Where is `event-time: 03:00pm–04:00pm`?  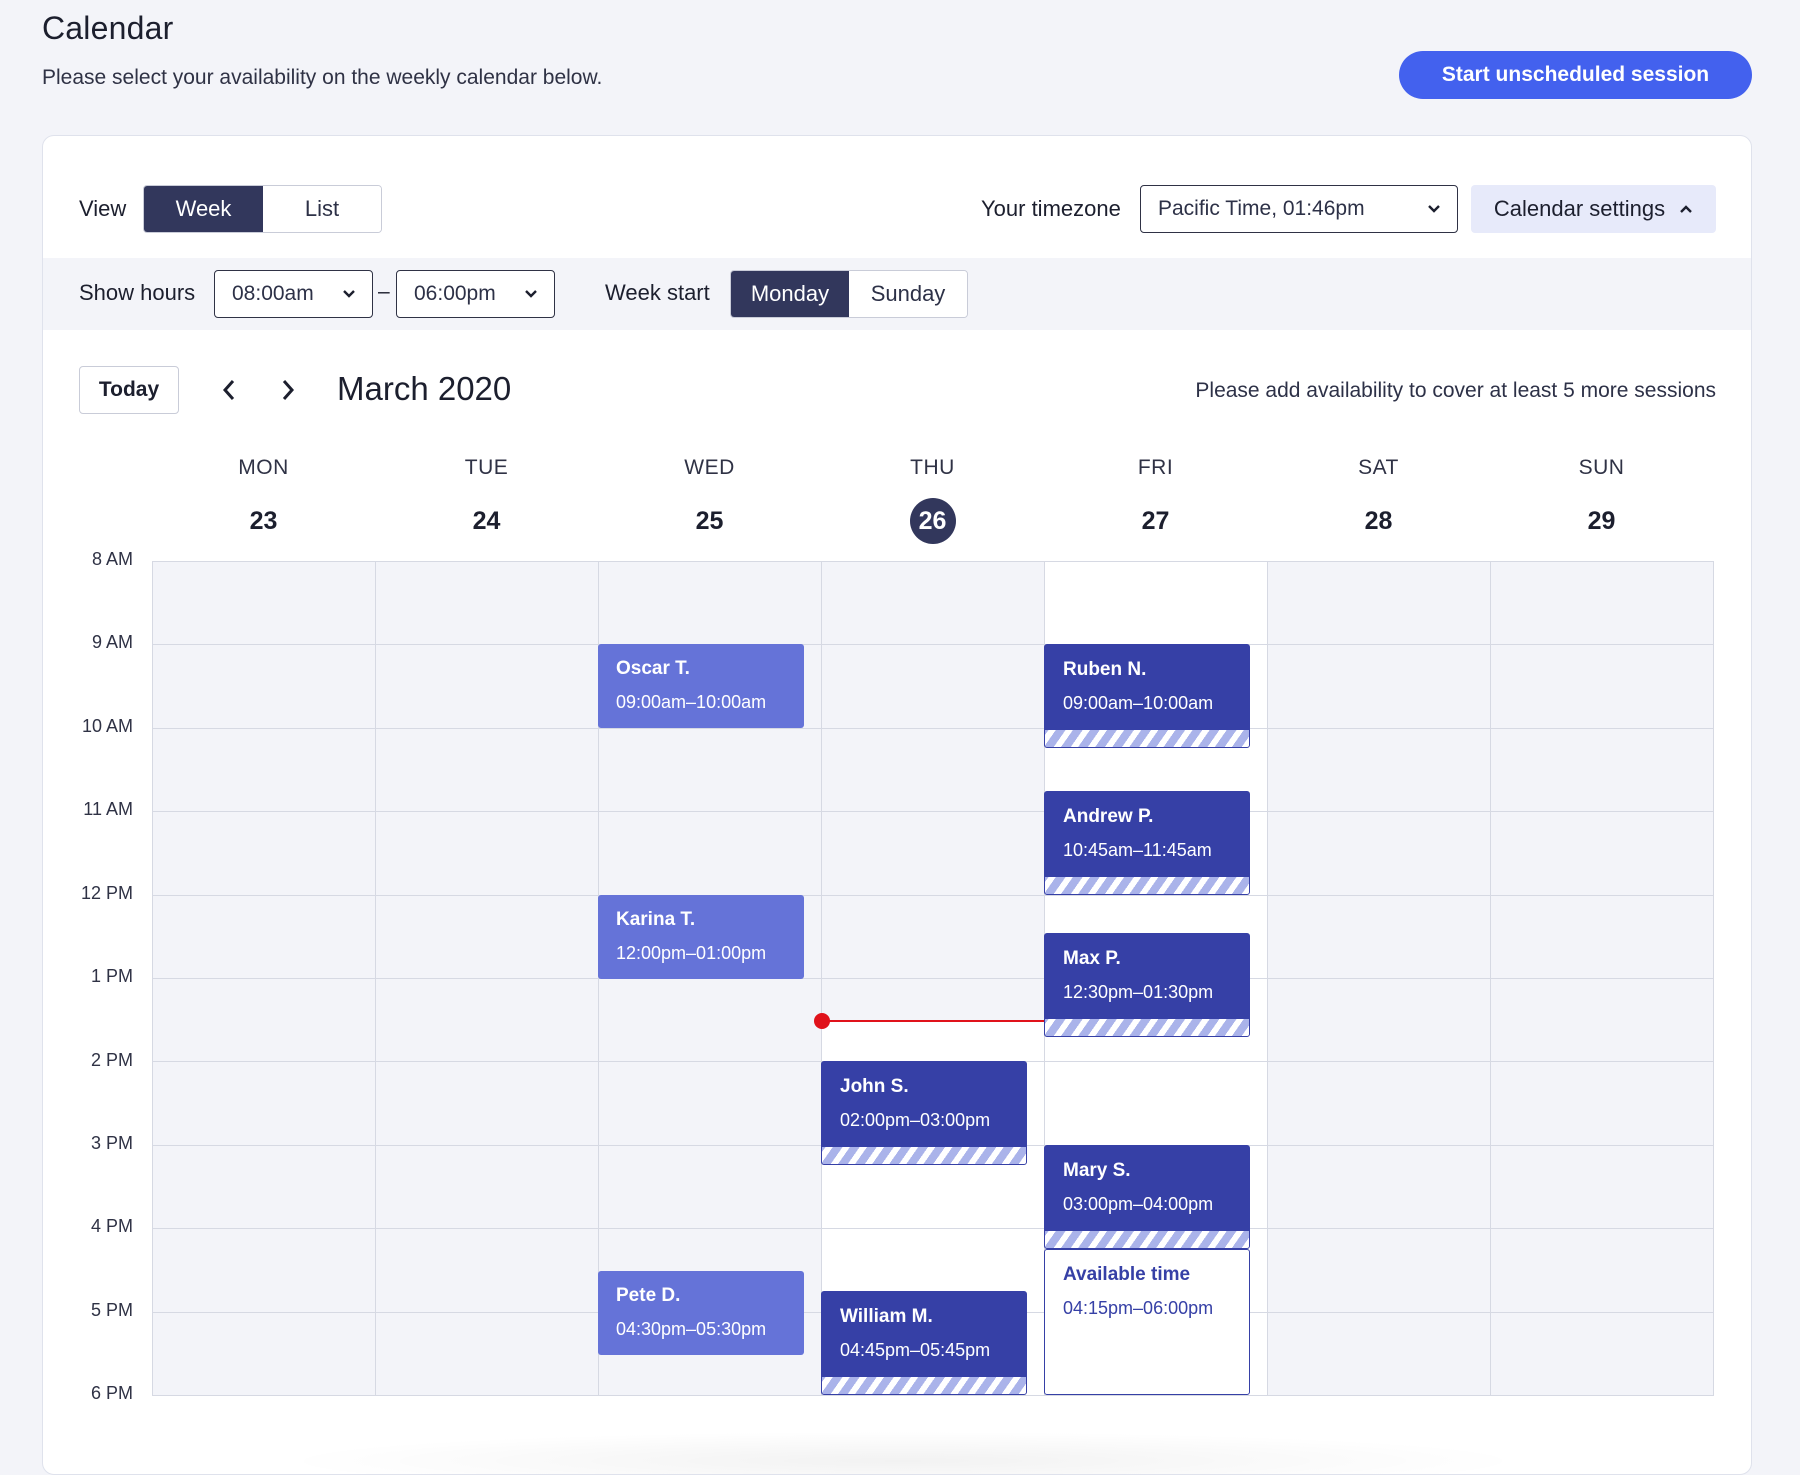
event-time: 03:00pm–04:00pm is located at coordinates (1138, 1204).